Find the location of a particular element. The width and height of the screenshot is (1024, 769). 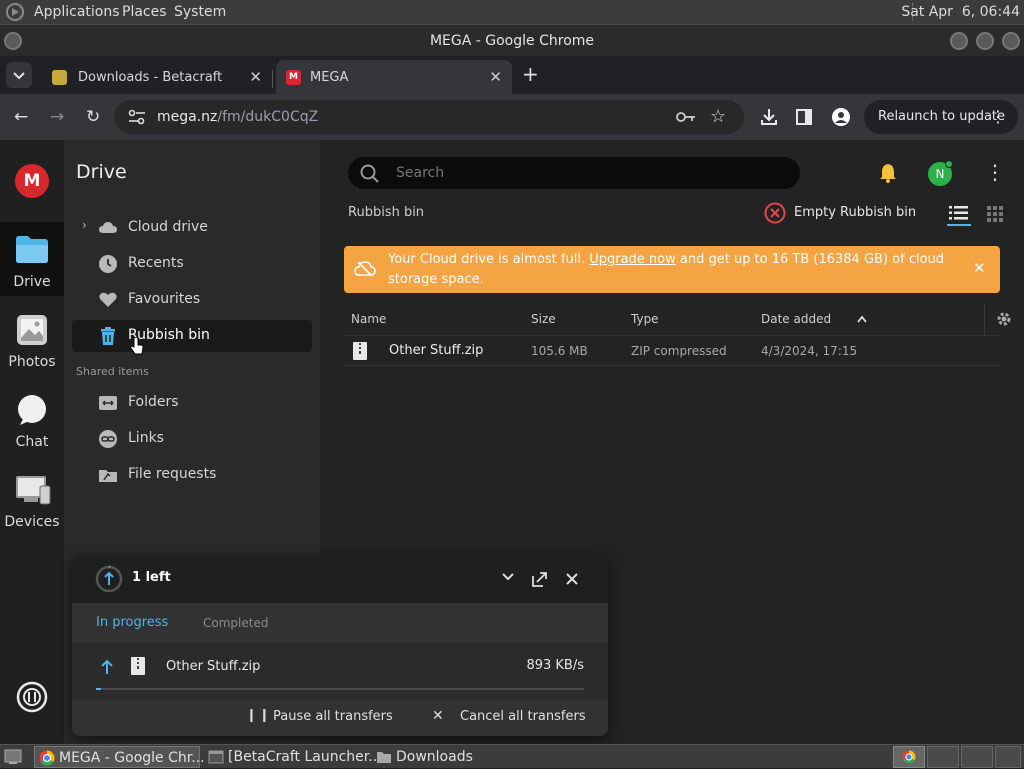

taskbar-item-downloads: Downloads is located at coordinates (442, 757).